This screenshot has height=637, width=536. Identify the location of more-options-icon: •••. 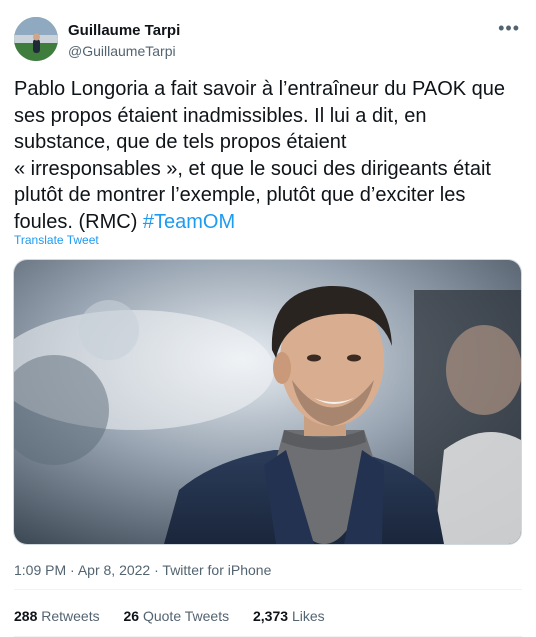
(509, 28).